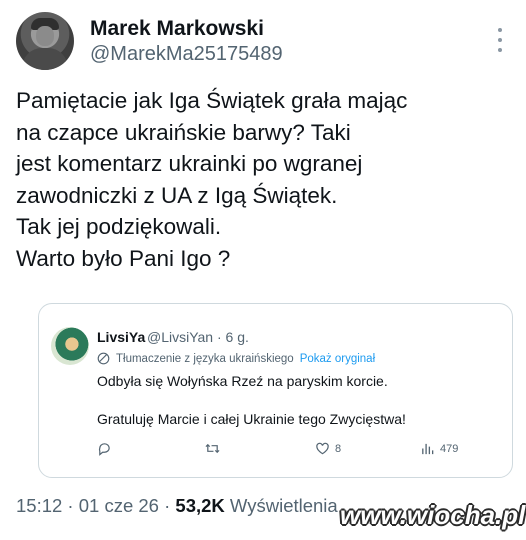  Describe the element at coordinates (119, 226) in the screenshot. I see `tweet-line: Tak jej podziękowali.` at that location.